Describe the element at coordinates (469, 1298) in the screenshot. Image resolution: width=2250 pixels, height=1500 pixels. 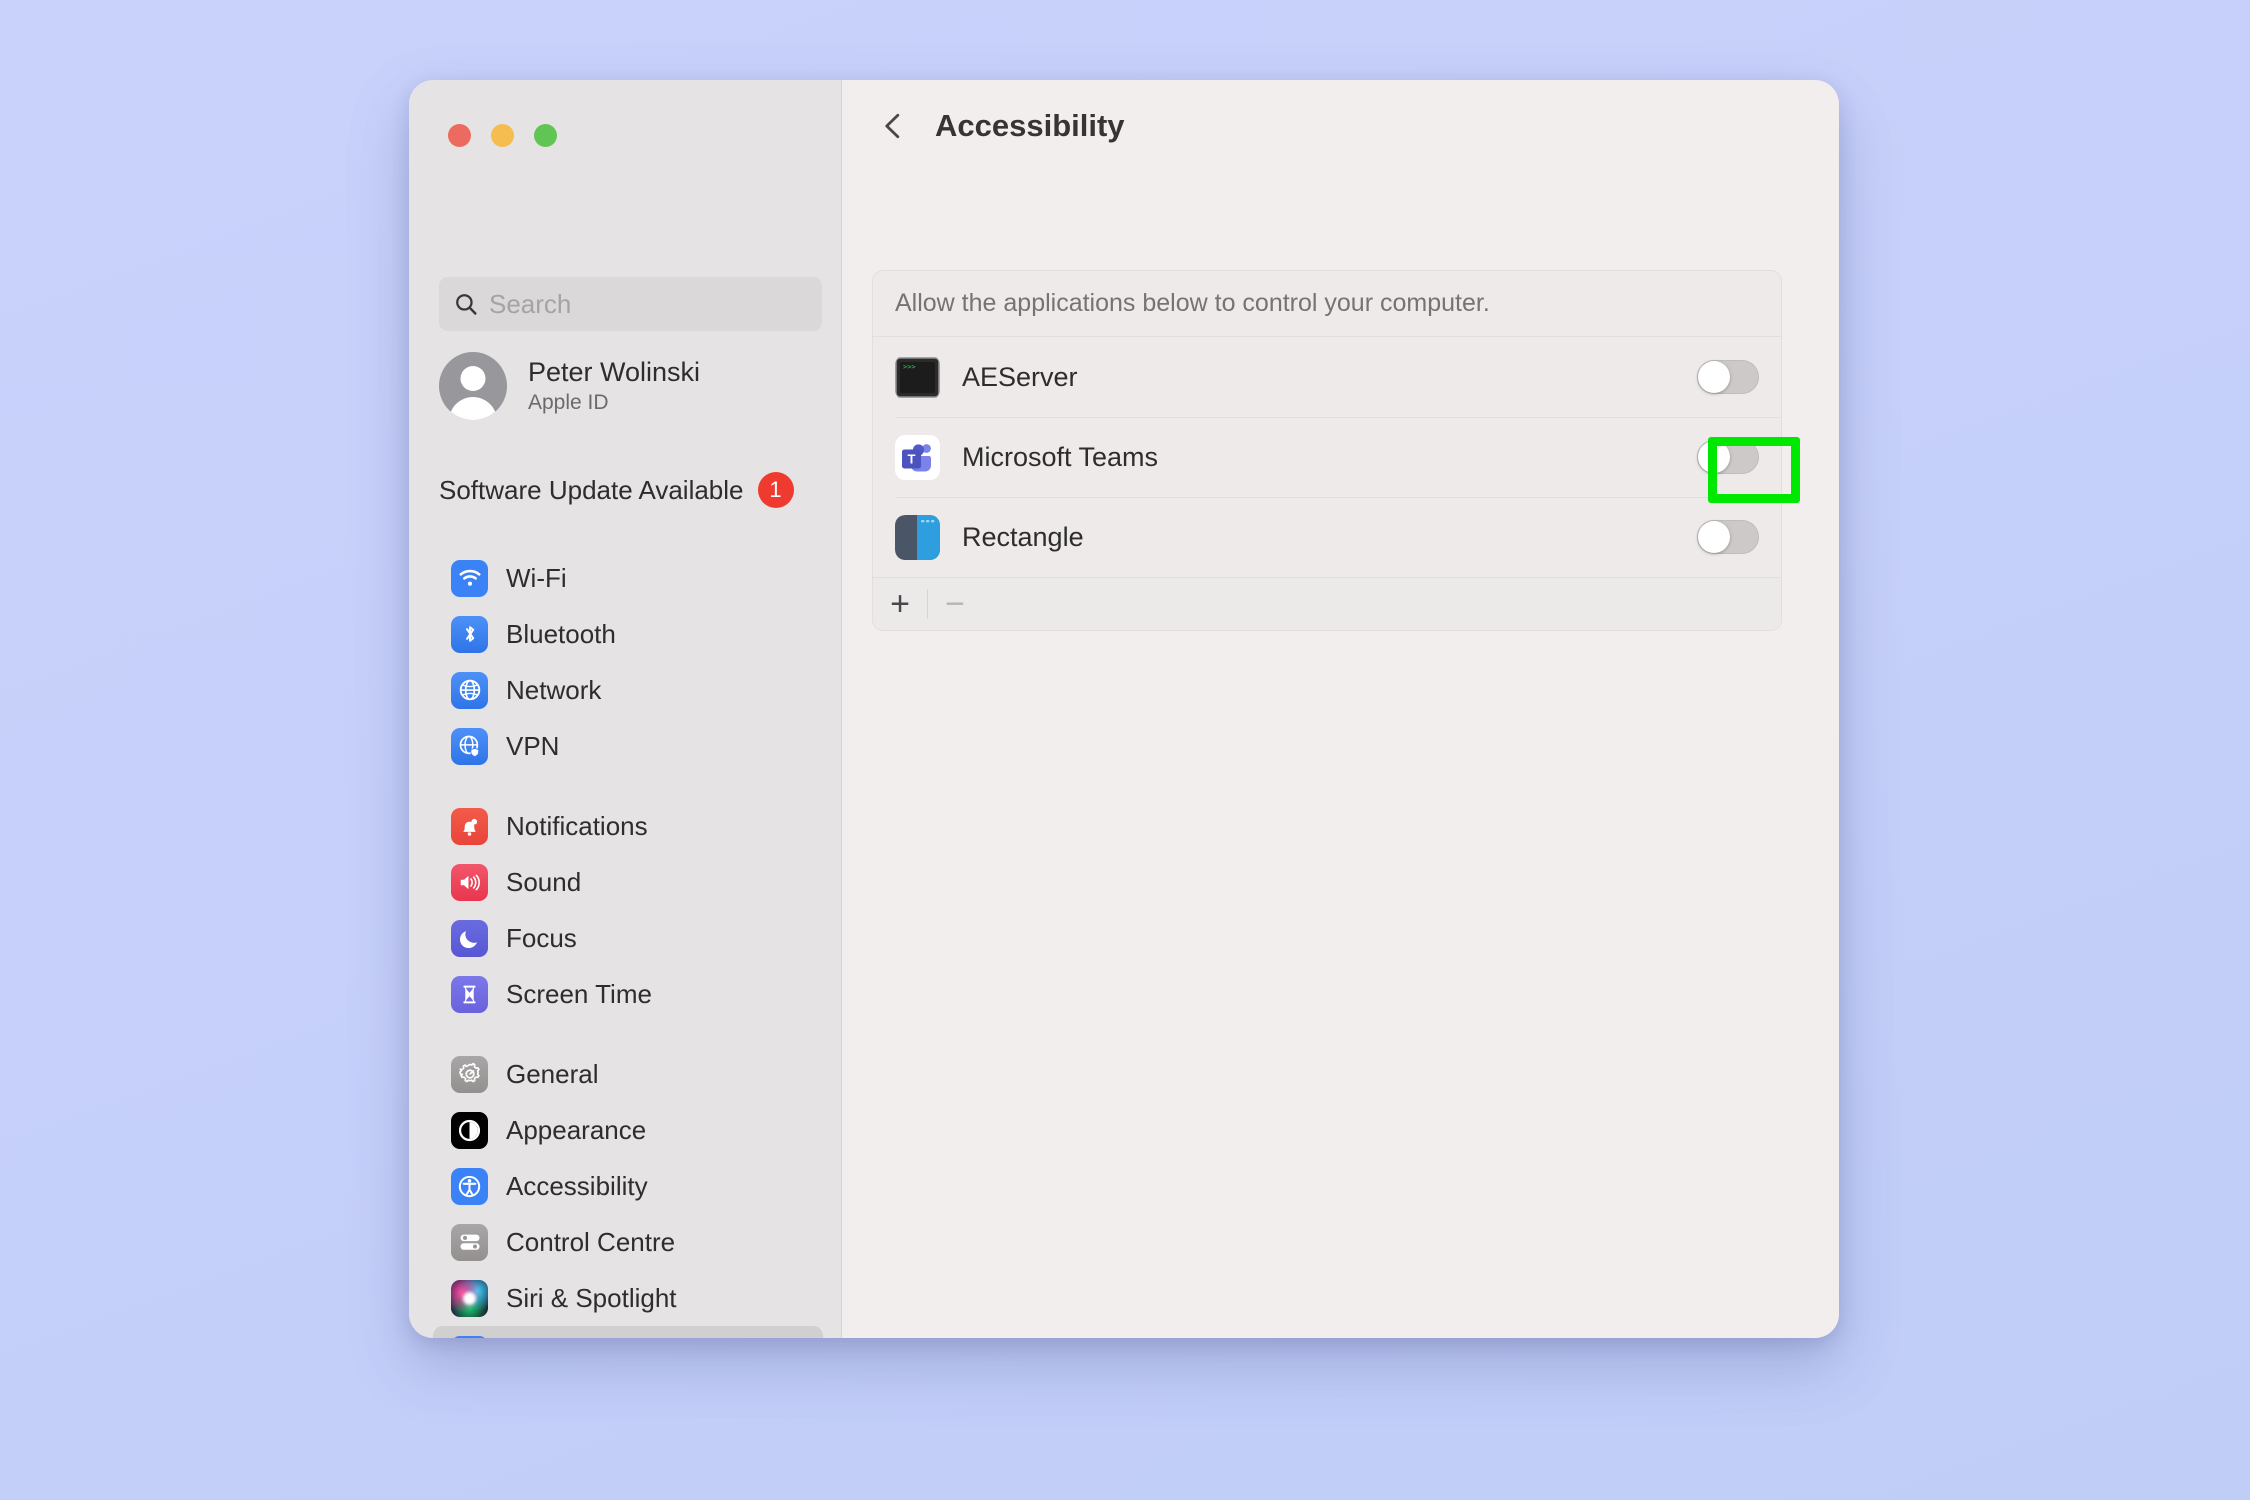
I see `siri-orb-icon` at that location.